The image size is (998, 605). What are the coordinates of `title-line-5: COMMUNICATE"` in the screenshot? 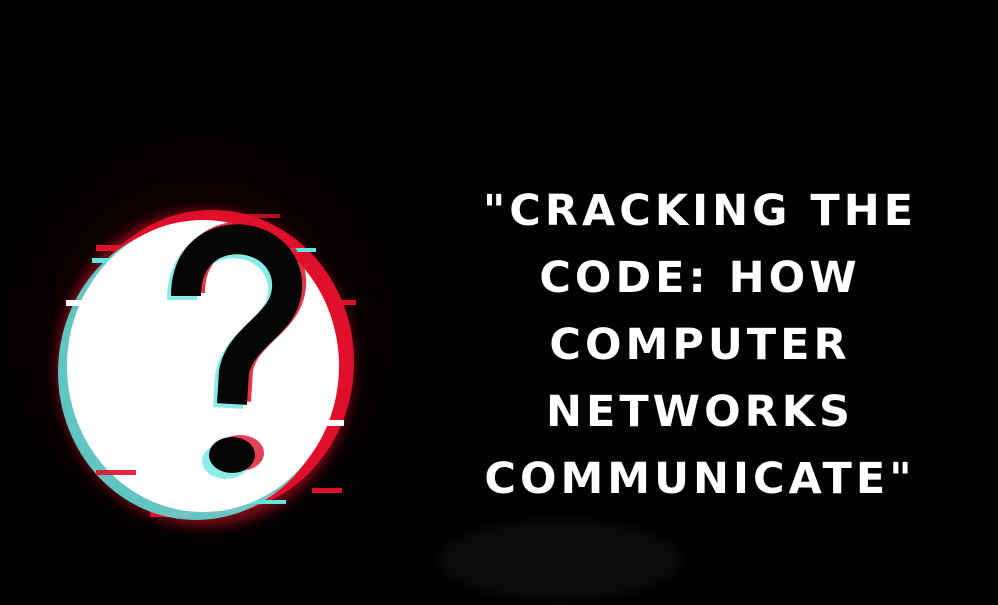 It's located at (700, 479).